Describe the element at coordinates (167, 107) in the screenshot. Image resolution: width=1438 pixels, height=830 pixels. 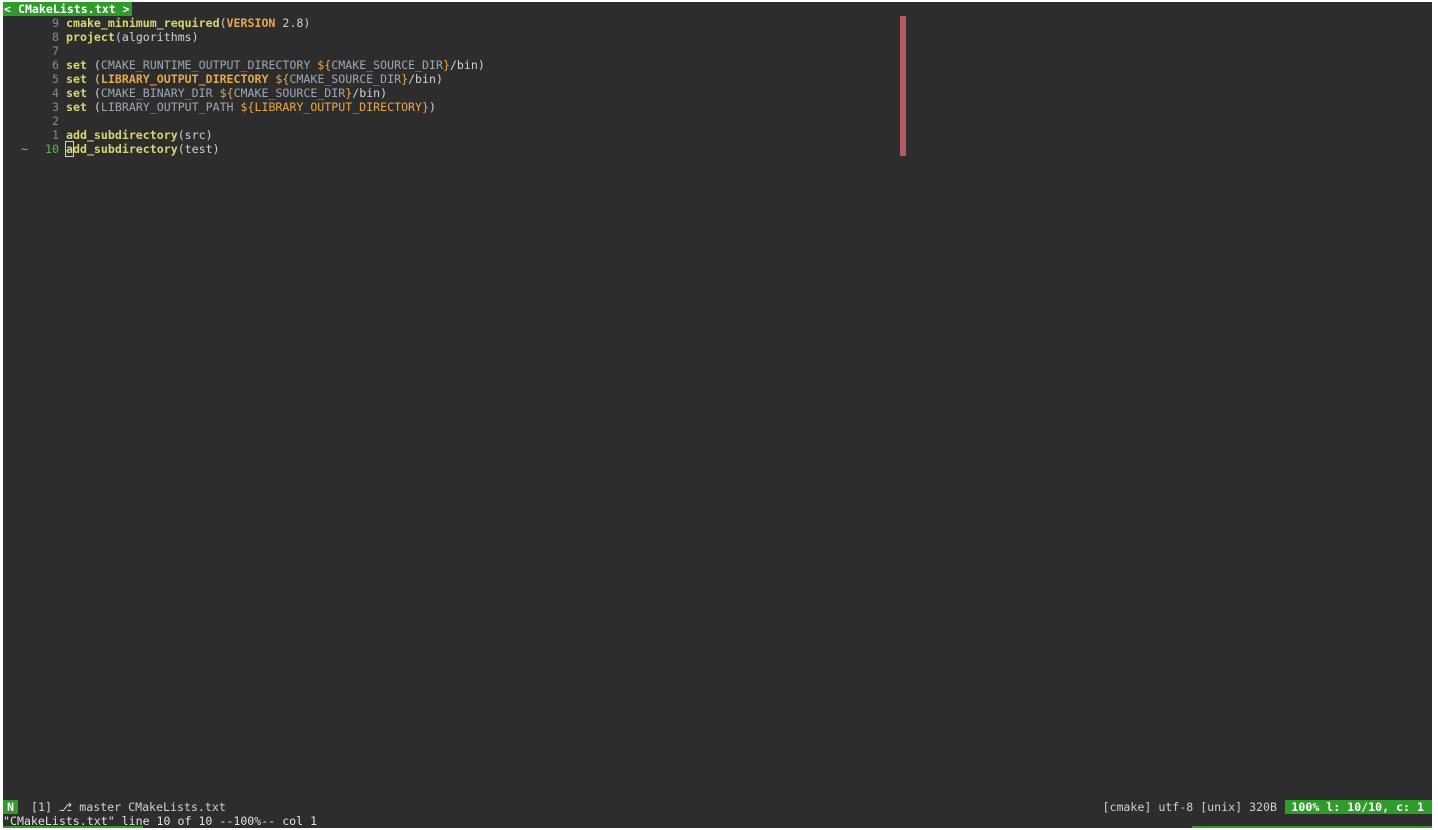
I see `code-token: LIBRARY_OUTPUT_PATH` at that location.